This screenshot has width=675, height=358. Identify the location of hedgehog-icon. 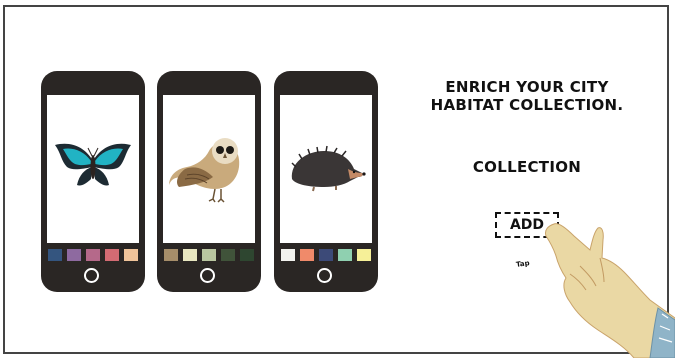
(328, 168).